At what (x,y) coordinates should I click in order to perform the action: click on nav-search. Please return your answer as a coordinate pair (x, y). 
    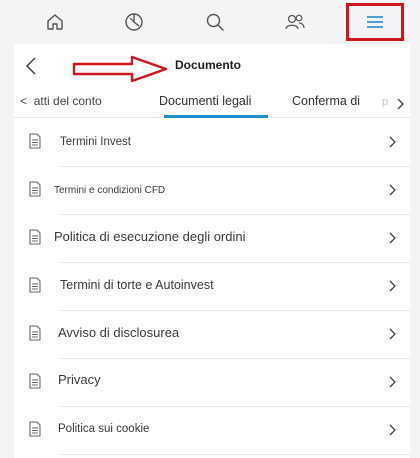
    Looking at the image, I should click on (215, 22).